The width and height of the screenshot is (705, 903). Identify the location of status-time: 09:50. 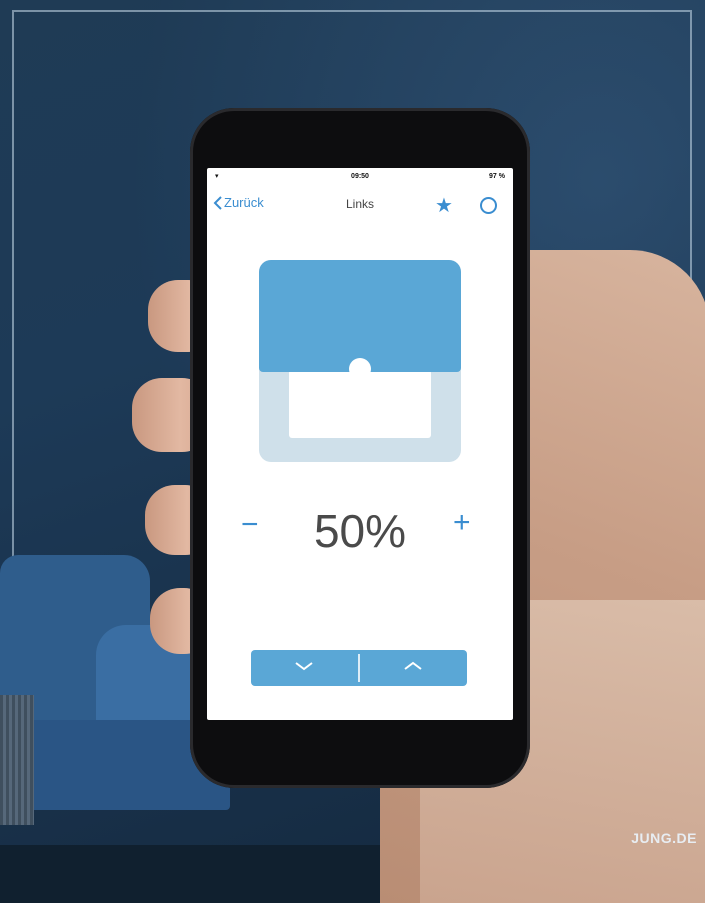
(360, 176).